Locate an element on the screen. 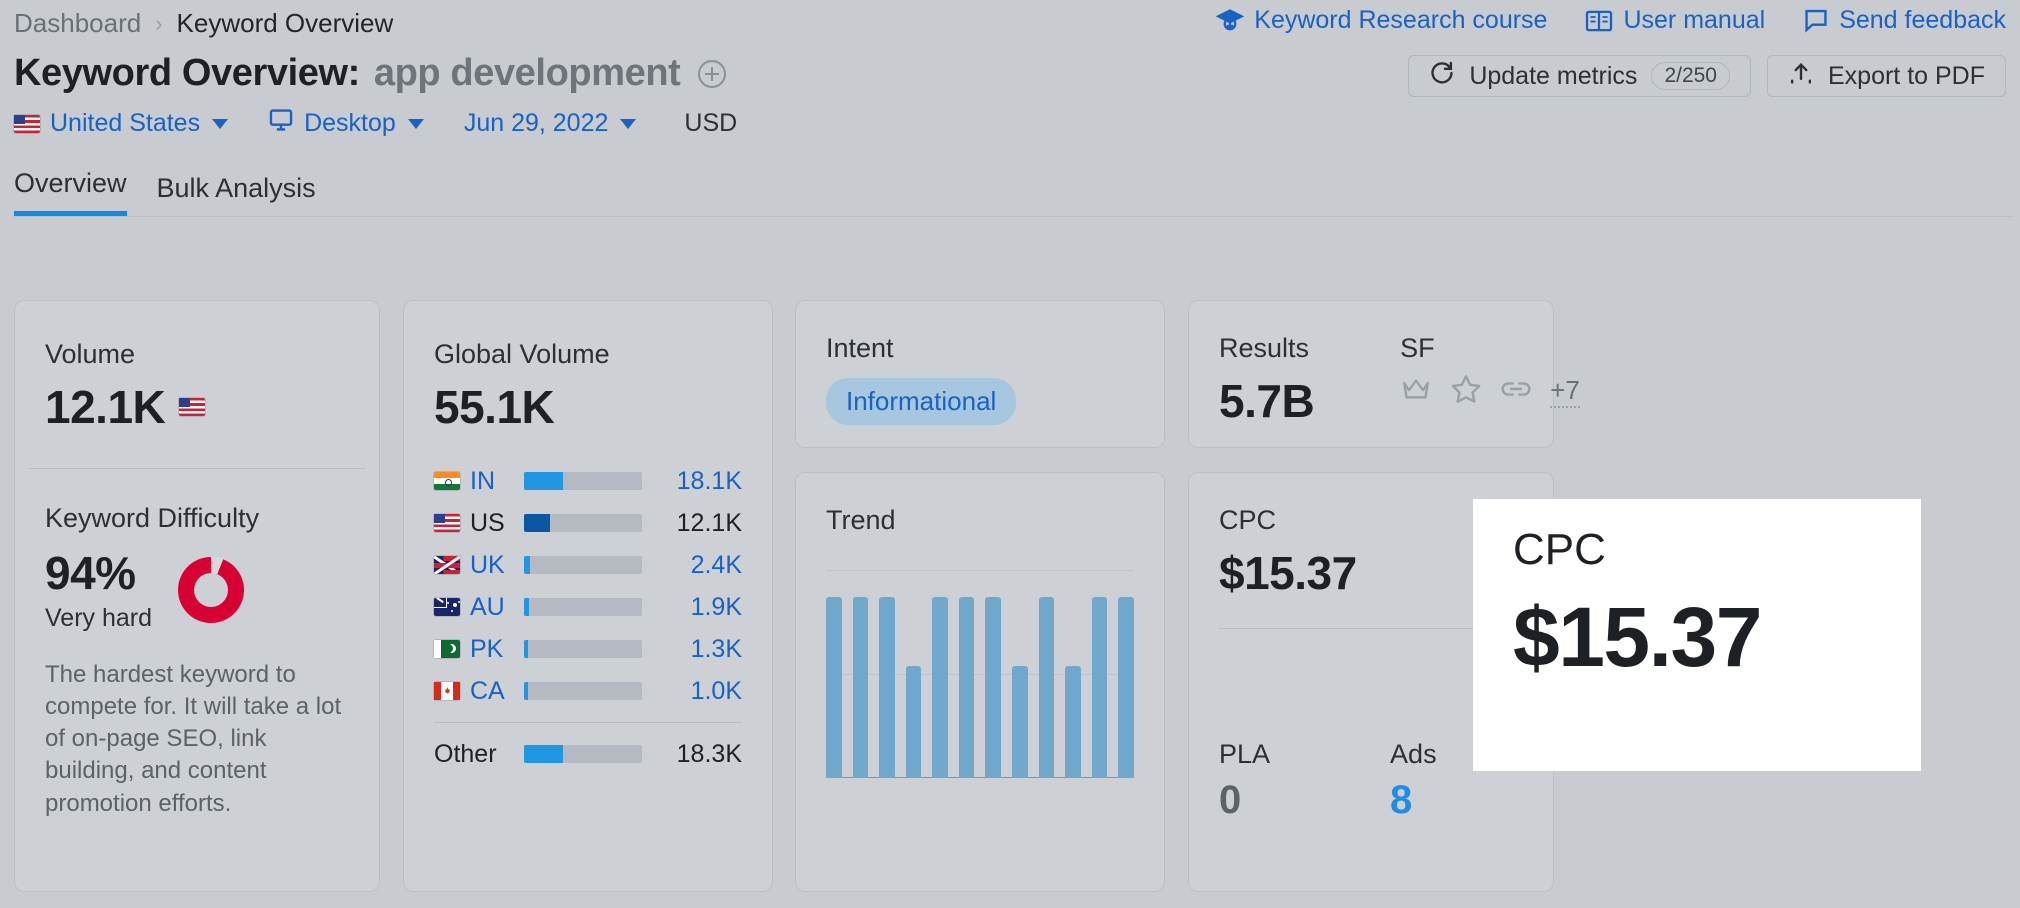 The image size is (2020, 908). keyword-research-course-label: Keyword Research course is located at coordinates (1401, 20).